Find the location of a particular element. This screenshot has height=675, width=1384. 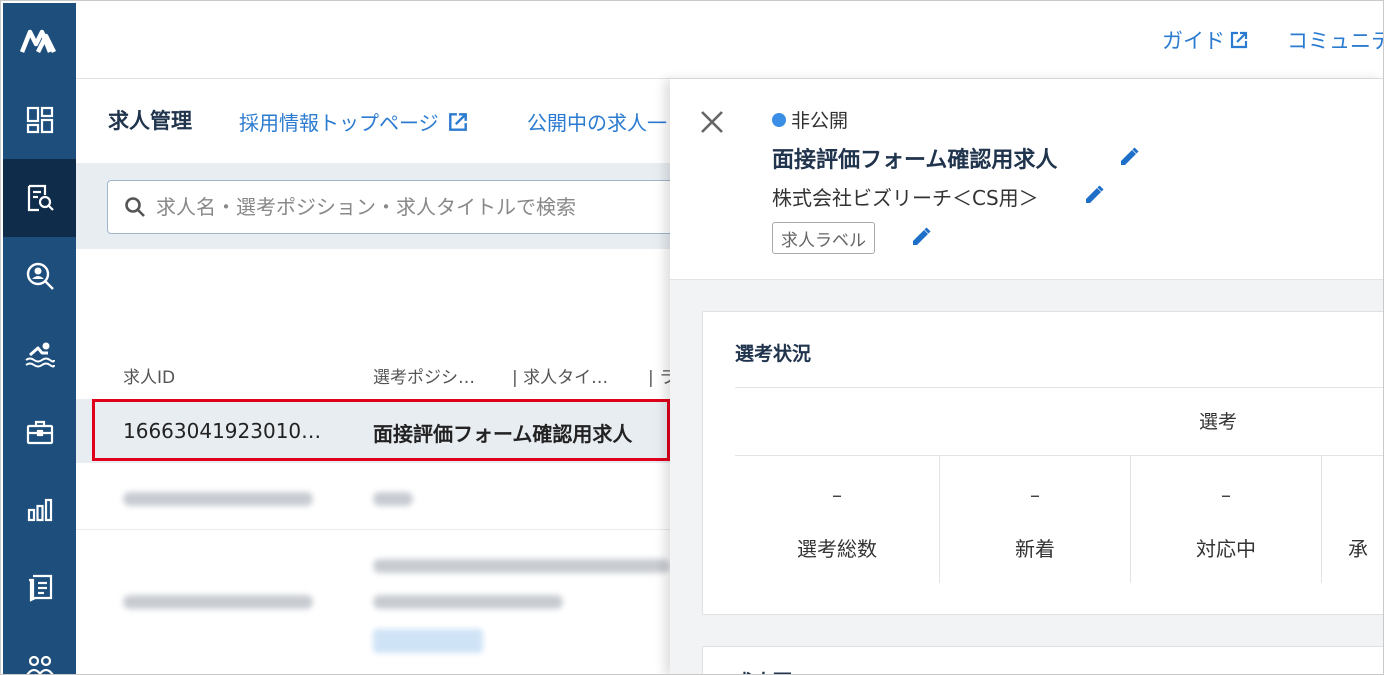

section-title: 求人票 is located at coordinates (763, 670).